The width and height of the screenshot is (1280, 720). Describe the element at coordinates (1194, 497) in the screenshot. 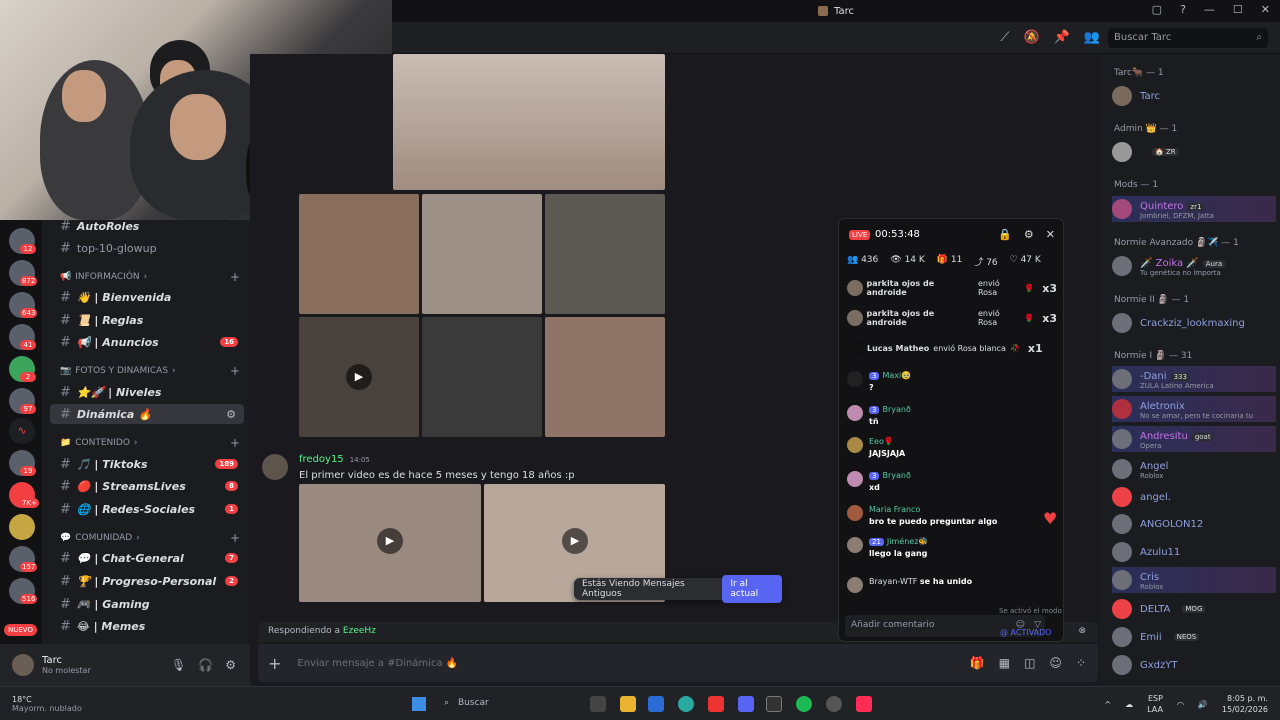

I see `member-item: angel.` at that location.